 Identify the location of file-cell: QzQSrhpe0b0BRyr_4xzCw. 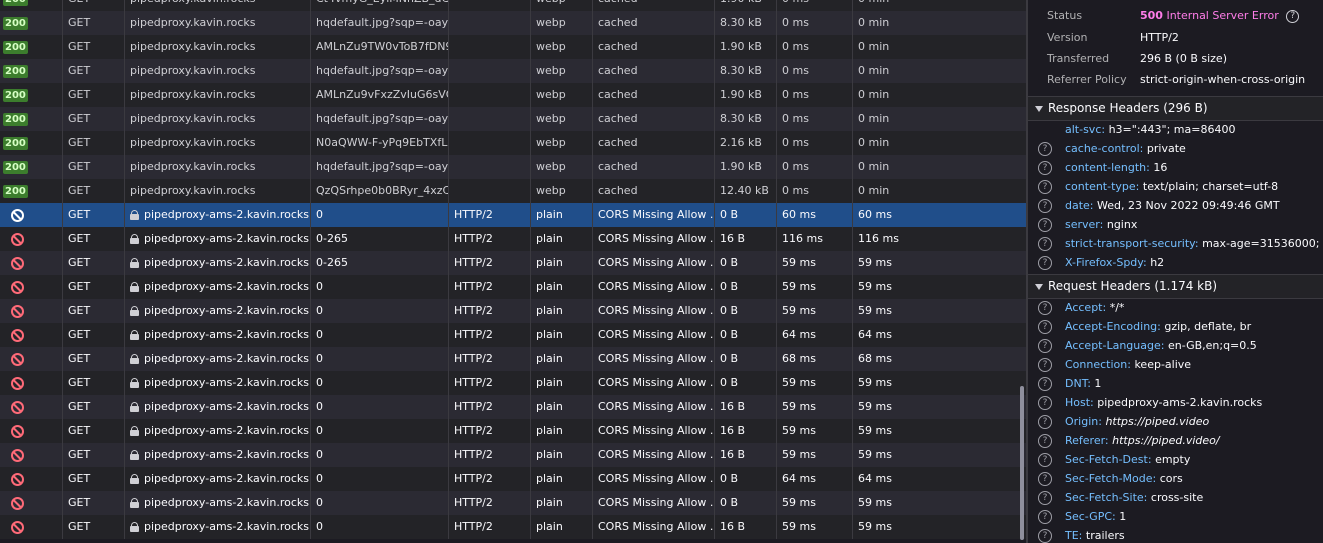
(379, 191).